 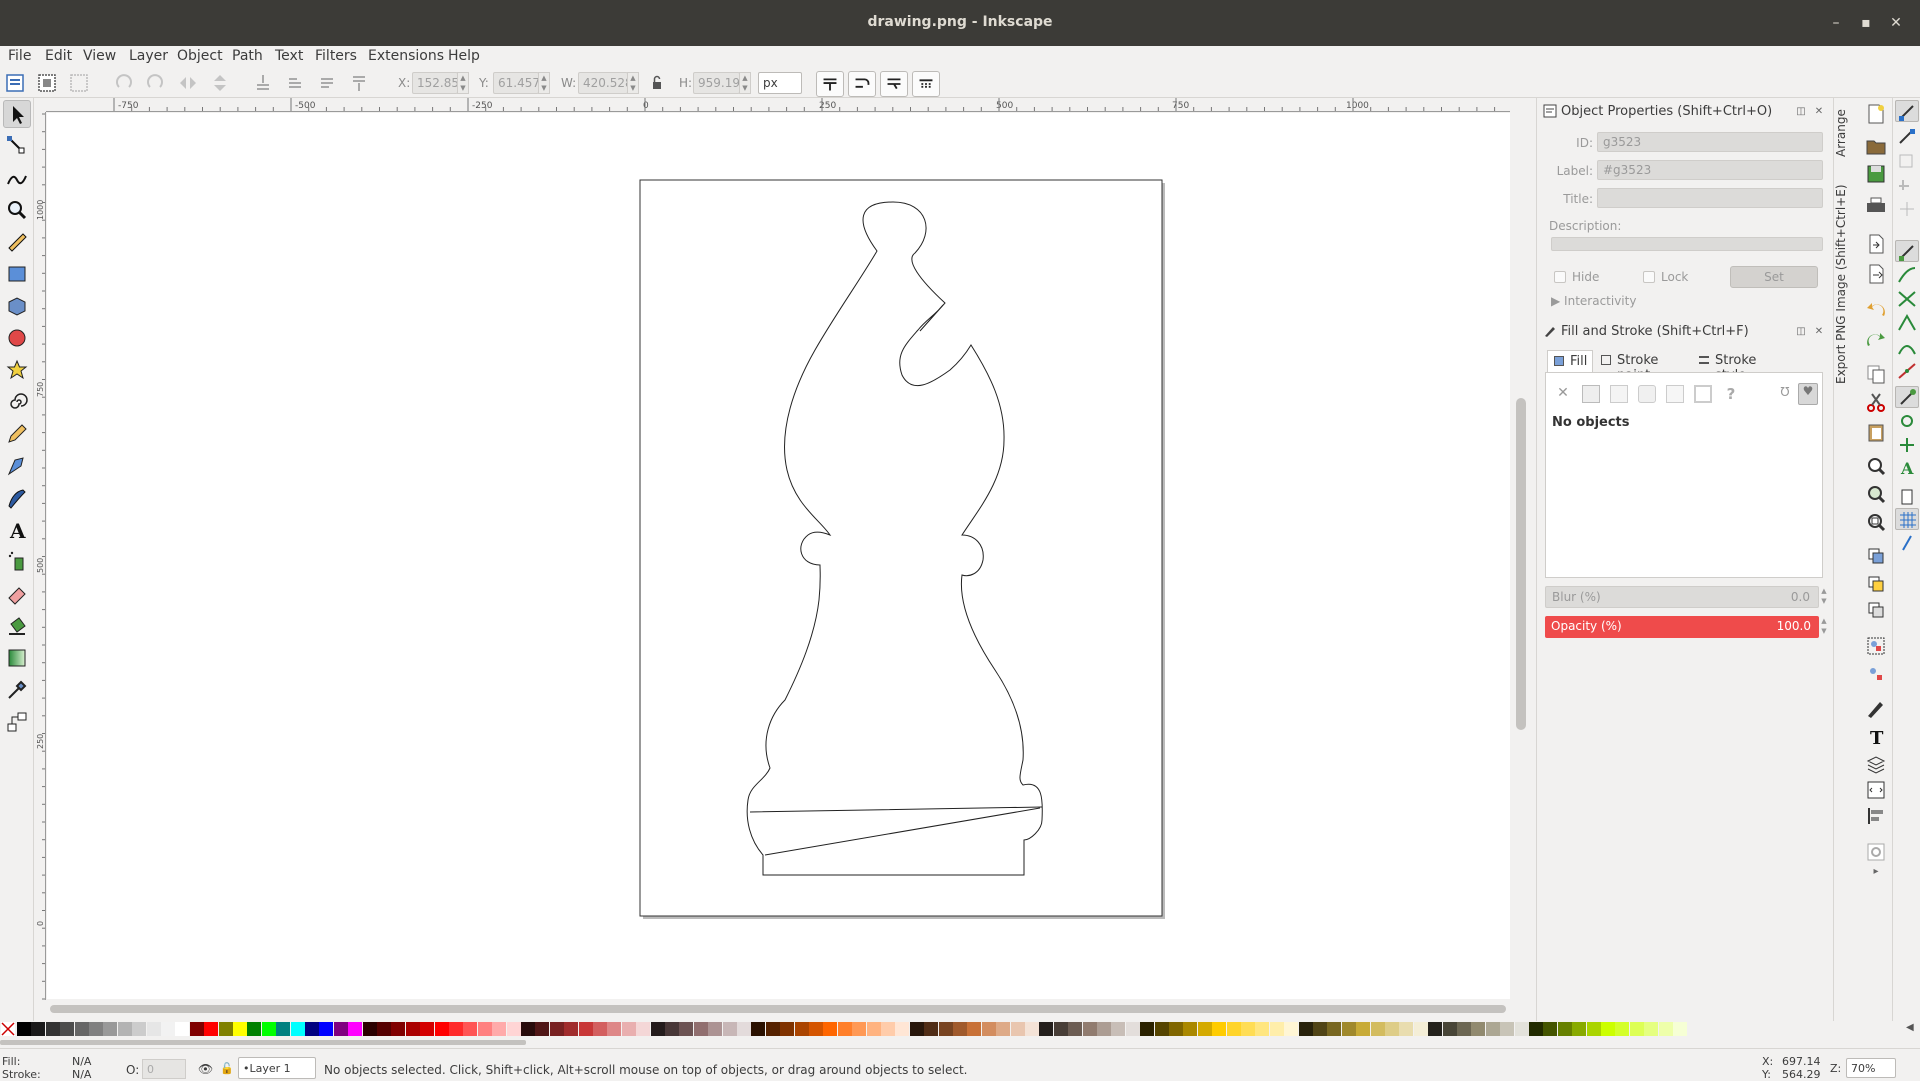 What do you see at coordinates (1910, 1027) in the screenshot?
I see `palette-menu-icon: ◀` at bounding box center [1910, 1027].